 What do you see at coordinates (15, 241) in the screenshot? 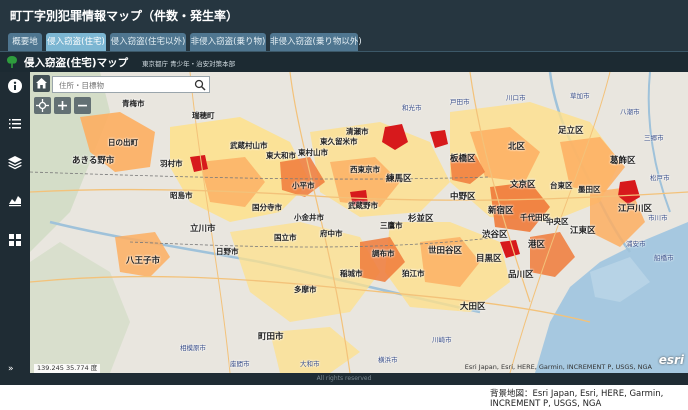
I see `grid-icon` at bounding box center [15, 241].